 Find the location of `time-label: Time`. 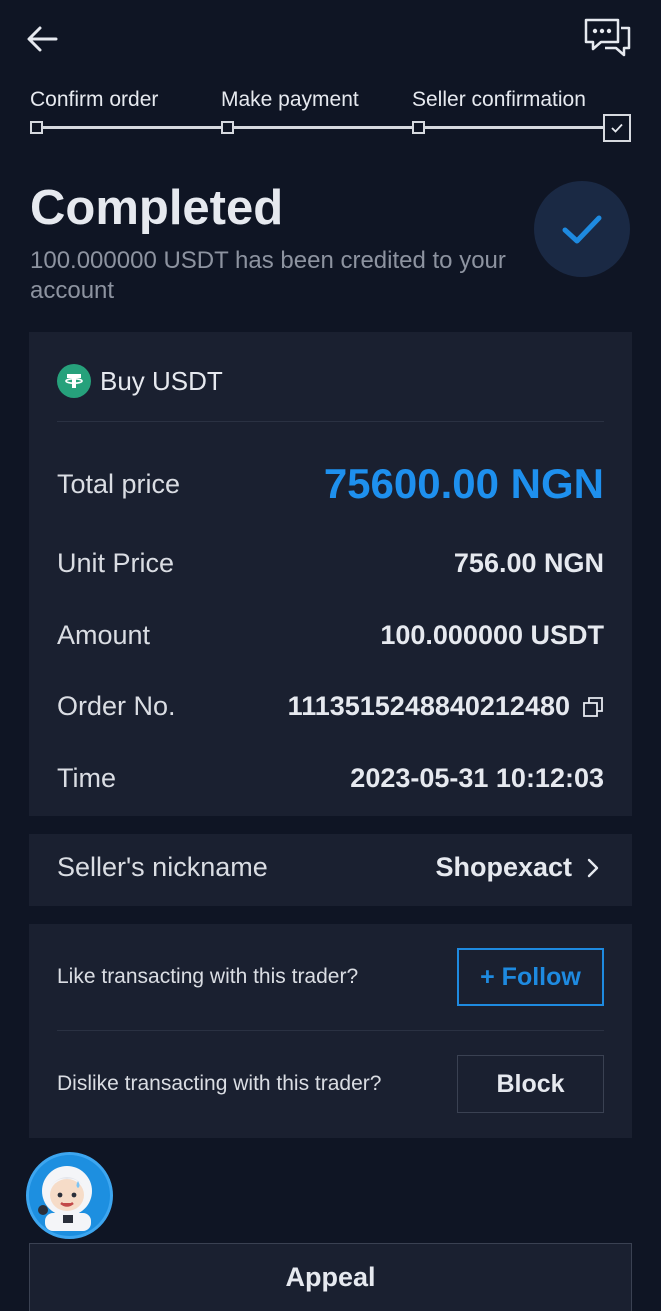

time-label: Time is located at coordinates (86, 778).